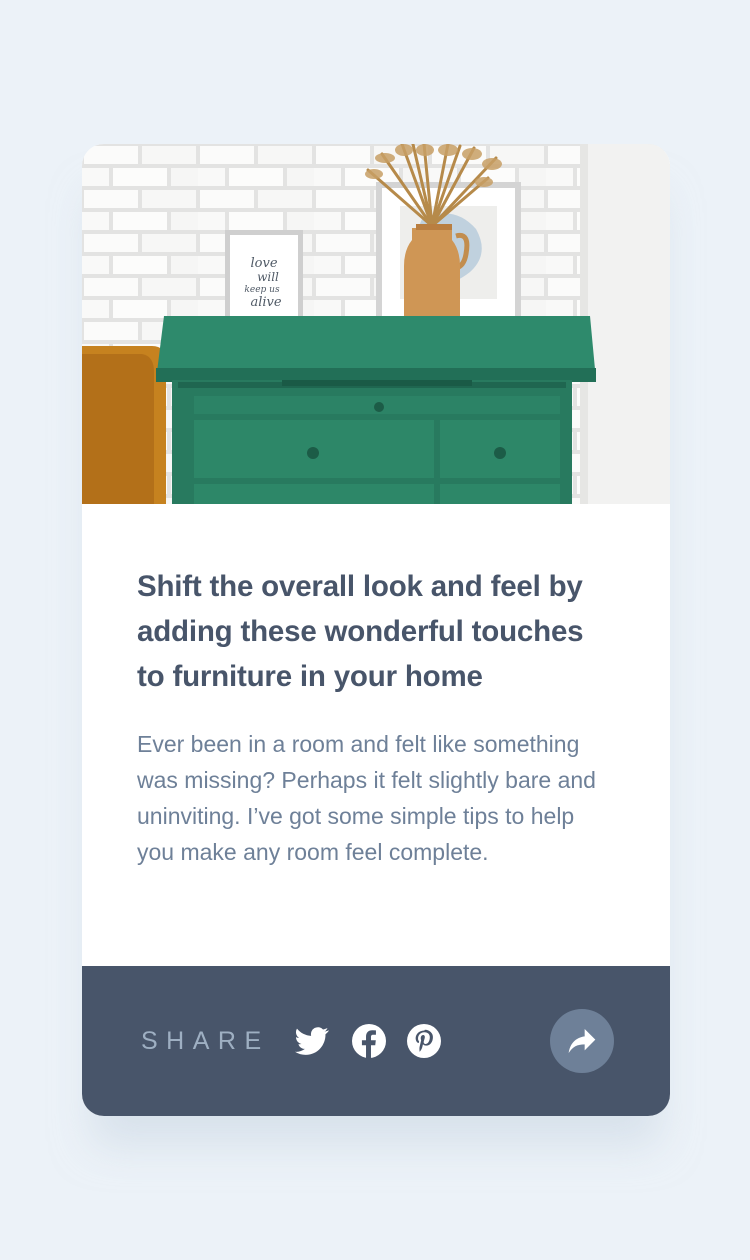 Image resolution: width=750 pixels, height=1260 pixels. What do you see at coordinates (268, 277) in the screenshot?
I see `svg-text: will` at bounding box center [268, 277].